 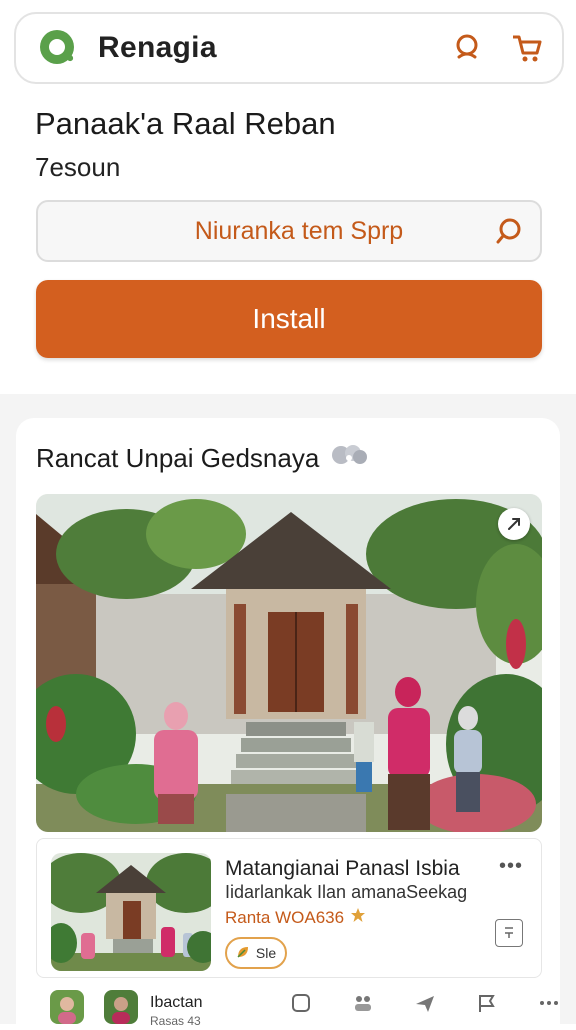 What do you see at coordinates (131, 912) in the screenshot?
I see `listing-thumbnail` at bounding box center [131, 912].